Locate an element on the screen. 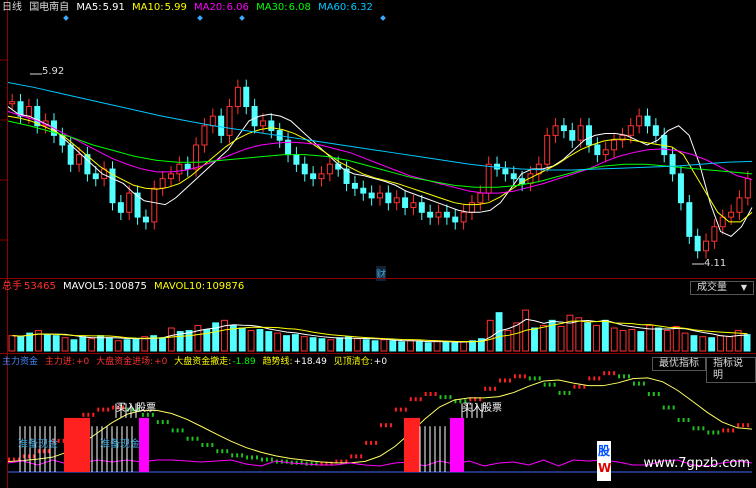 The image size is (756, 488). best-indicator-button: 最优指标 is located at coordinates (679, 364).